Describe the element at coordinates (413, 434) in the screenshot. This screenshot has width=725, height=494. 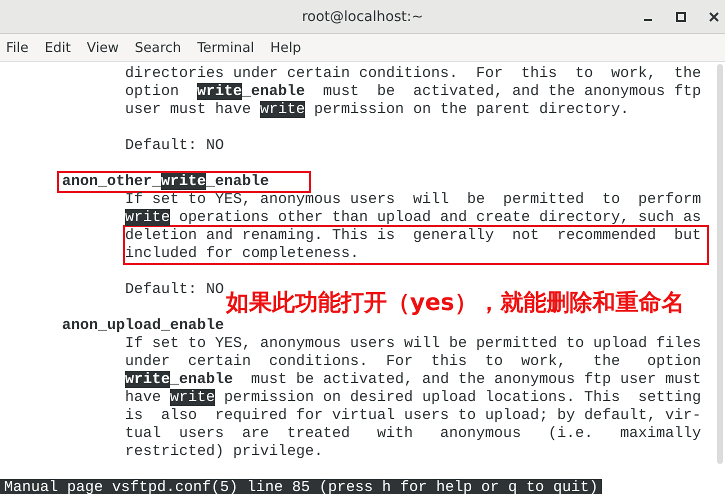
I see `man-page-line: tual users are treated with anonymous (i.e. maximally` at that location.